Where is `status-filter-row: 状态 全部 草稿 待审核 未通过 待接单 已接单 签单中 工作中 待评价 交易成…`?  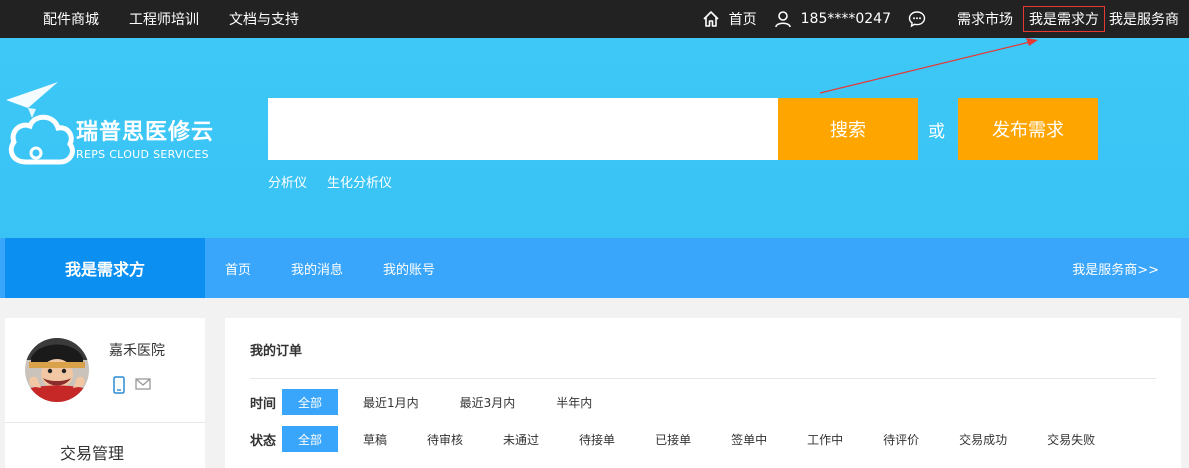 status-filter-row: 状态 全部 草稿 待审核 未通过 待接单 已接单 签单中 工作中 待评价 交易成… is located at coordinates (672, 439).